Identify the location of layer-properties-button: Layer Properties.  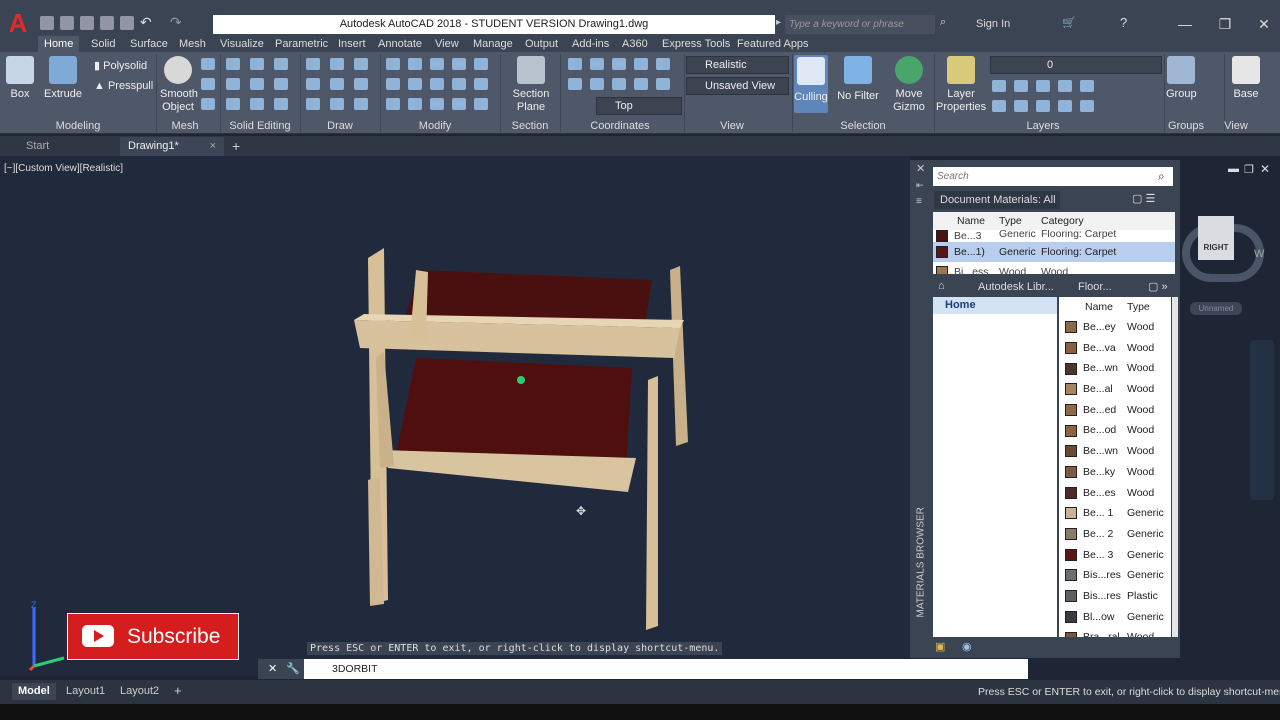
(961, 85).